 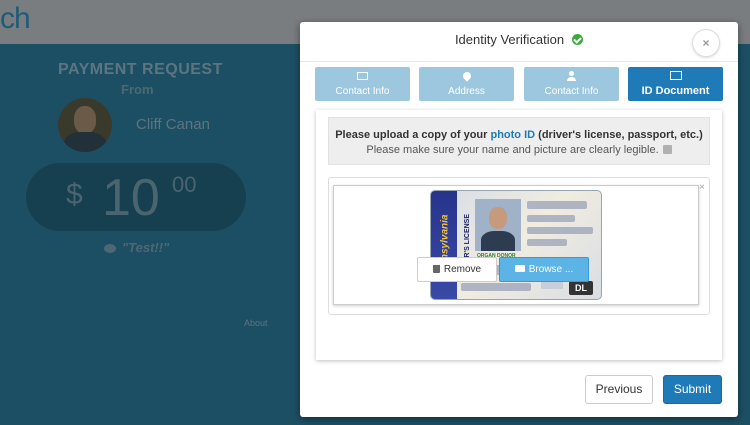 What do you see at coordinates (74, 194) in the screenshot?
I see `currency-symbol: $` at bounding box center [74, 194].